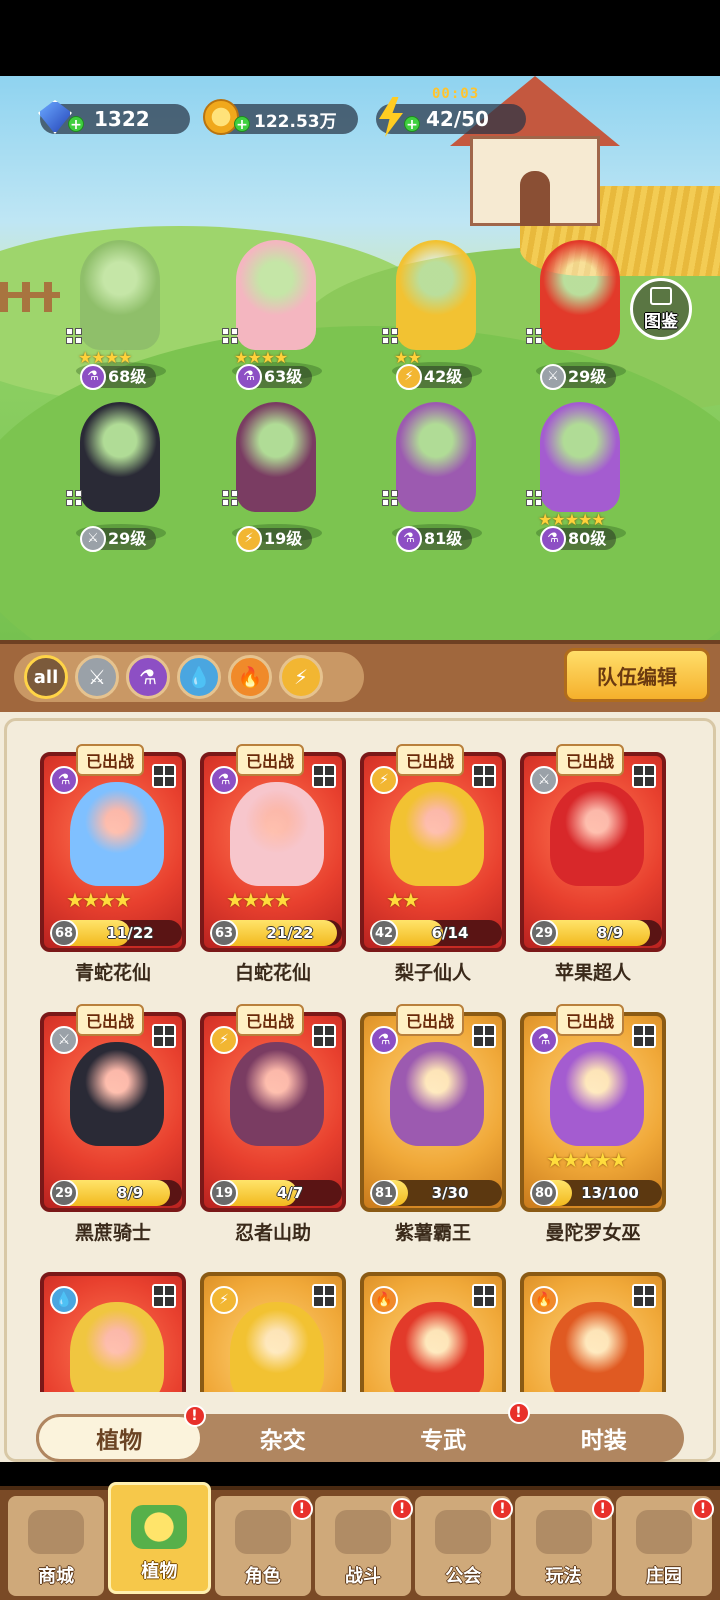 Image resolution: width=720 pixels, height=1600 pixels. I want to click on plant-card: ⚡, so click(273, 1332).